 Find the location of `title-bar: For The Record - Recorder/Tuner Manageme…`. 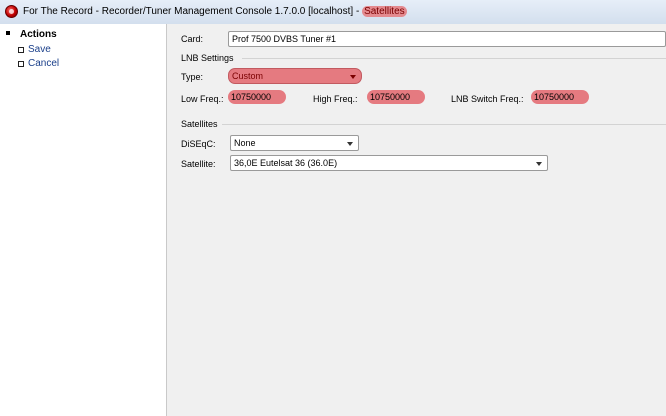

title-bar: For The Record - Recorder/Tuner Manageme… is located at coordinates (333, 12).